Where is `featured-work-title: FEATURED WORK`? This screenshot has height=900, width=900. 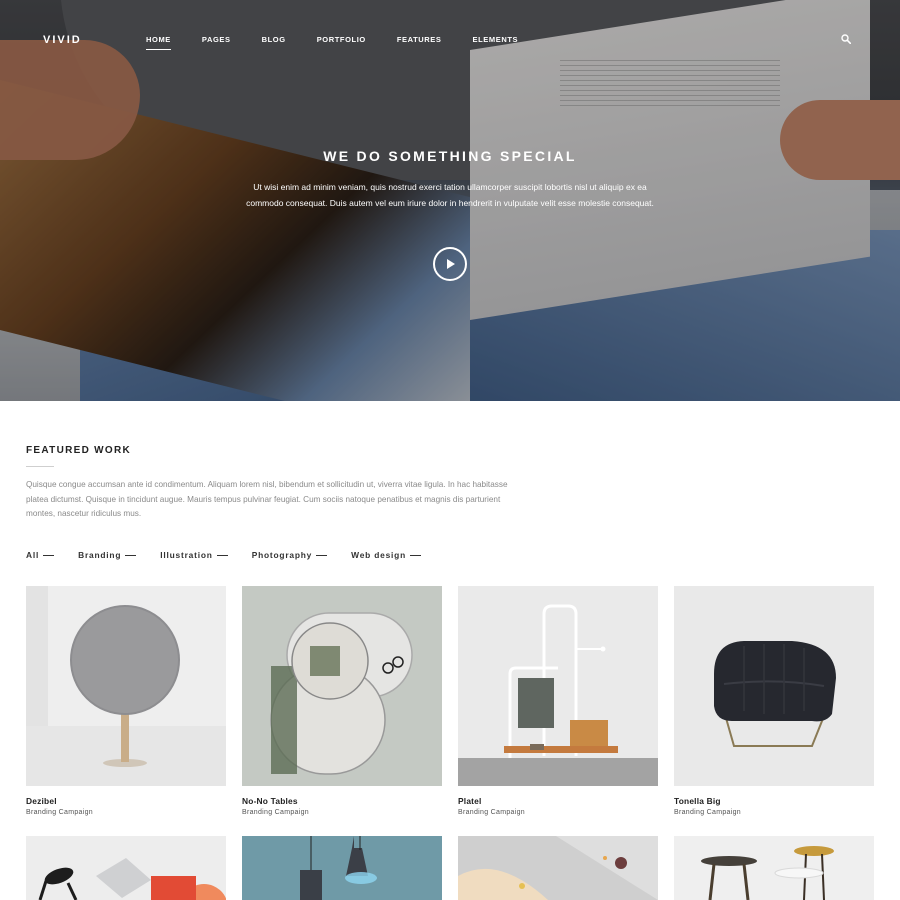 featured-work-title: FEATURED WORK is located at coordinates (79, 450).